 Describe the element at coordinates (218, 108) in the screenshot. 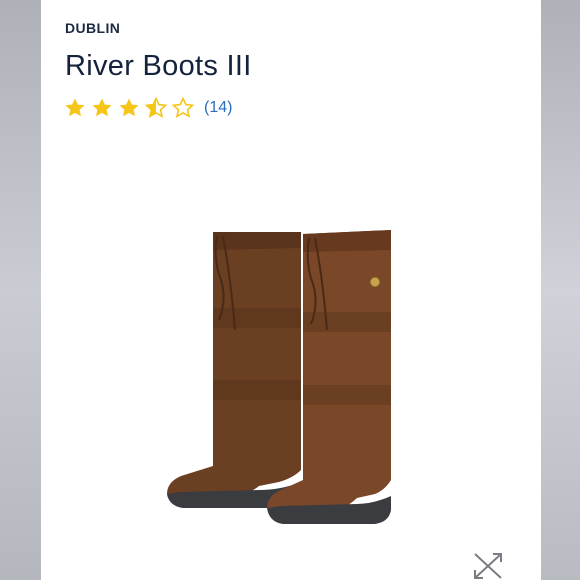

I see `review-count: (14)` at that location.